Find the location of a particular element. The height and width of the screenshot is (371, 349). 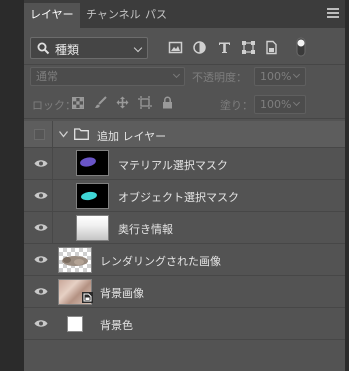

image-filter-icon is located at coordinates (175, 47).